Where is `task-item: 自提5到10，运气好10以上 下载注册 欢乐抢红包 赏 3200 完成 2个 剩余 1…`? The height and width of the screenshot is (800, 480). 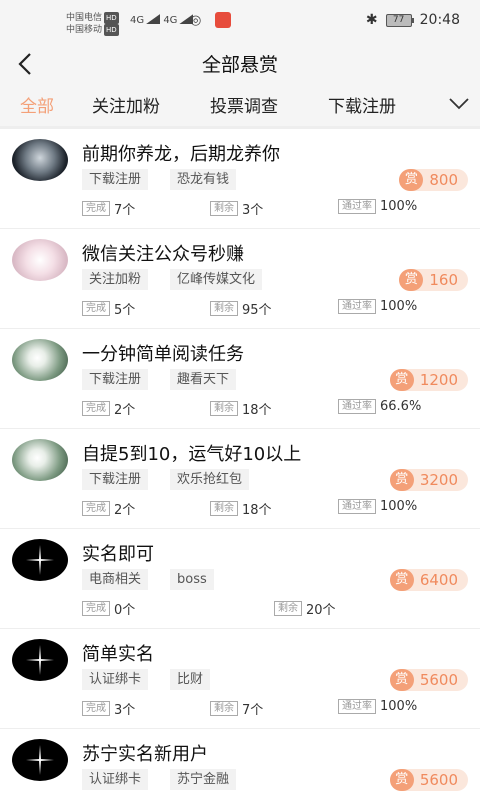
task-item: 自提5到10，运气好10以上 下载注册 欢乐抢红包 赏 3200 完成 2个 剩余 1… is located at coordinates (240, 479).